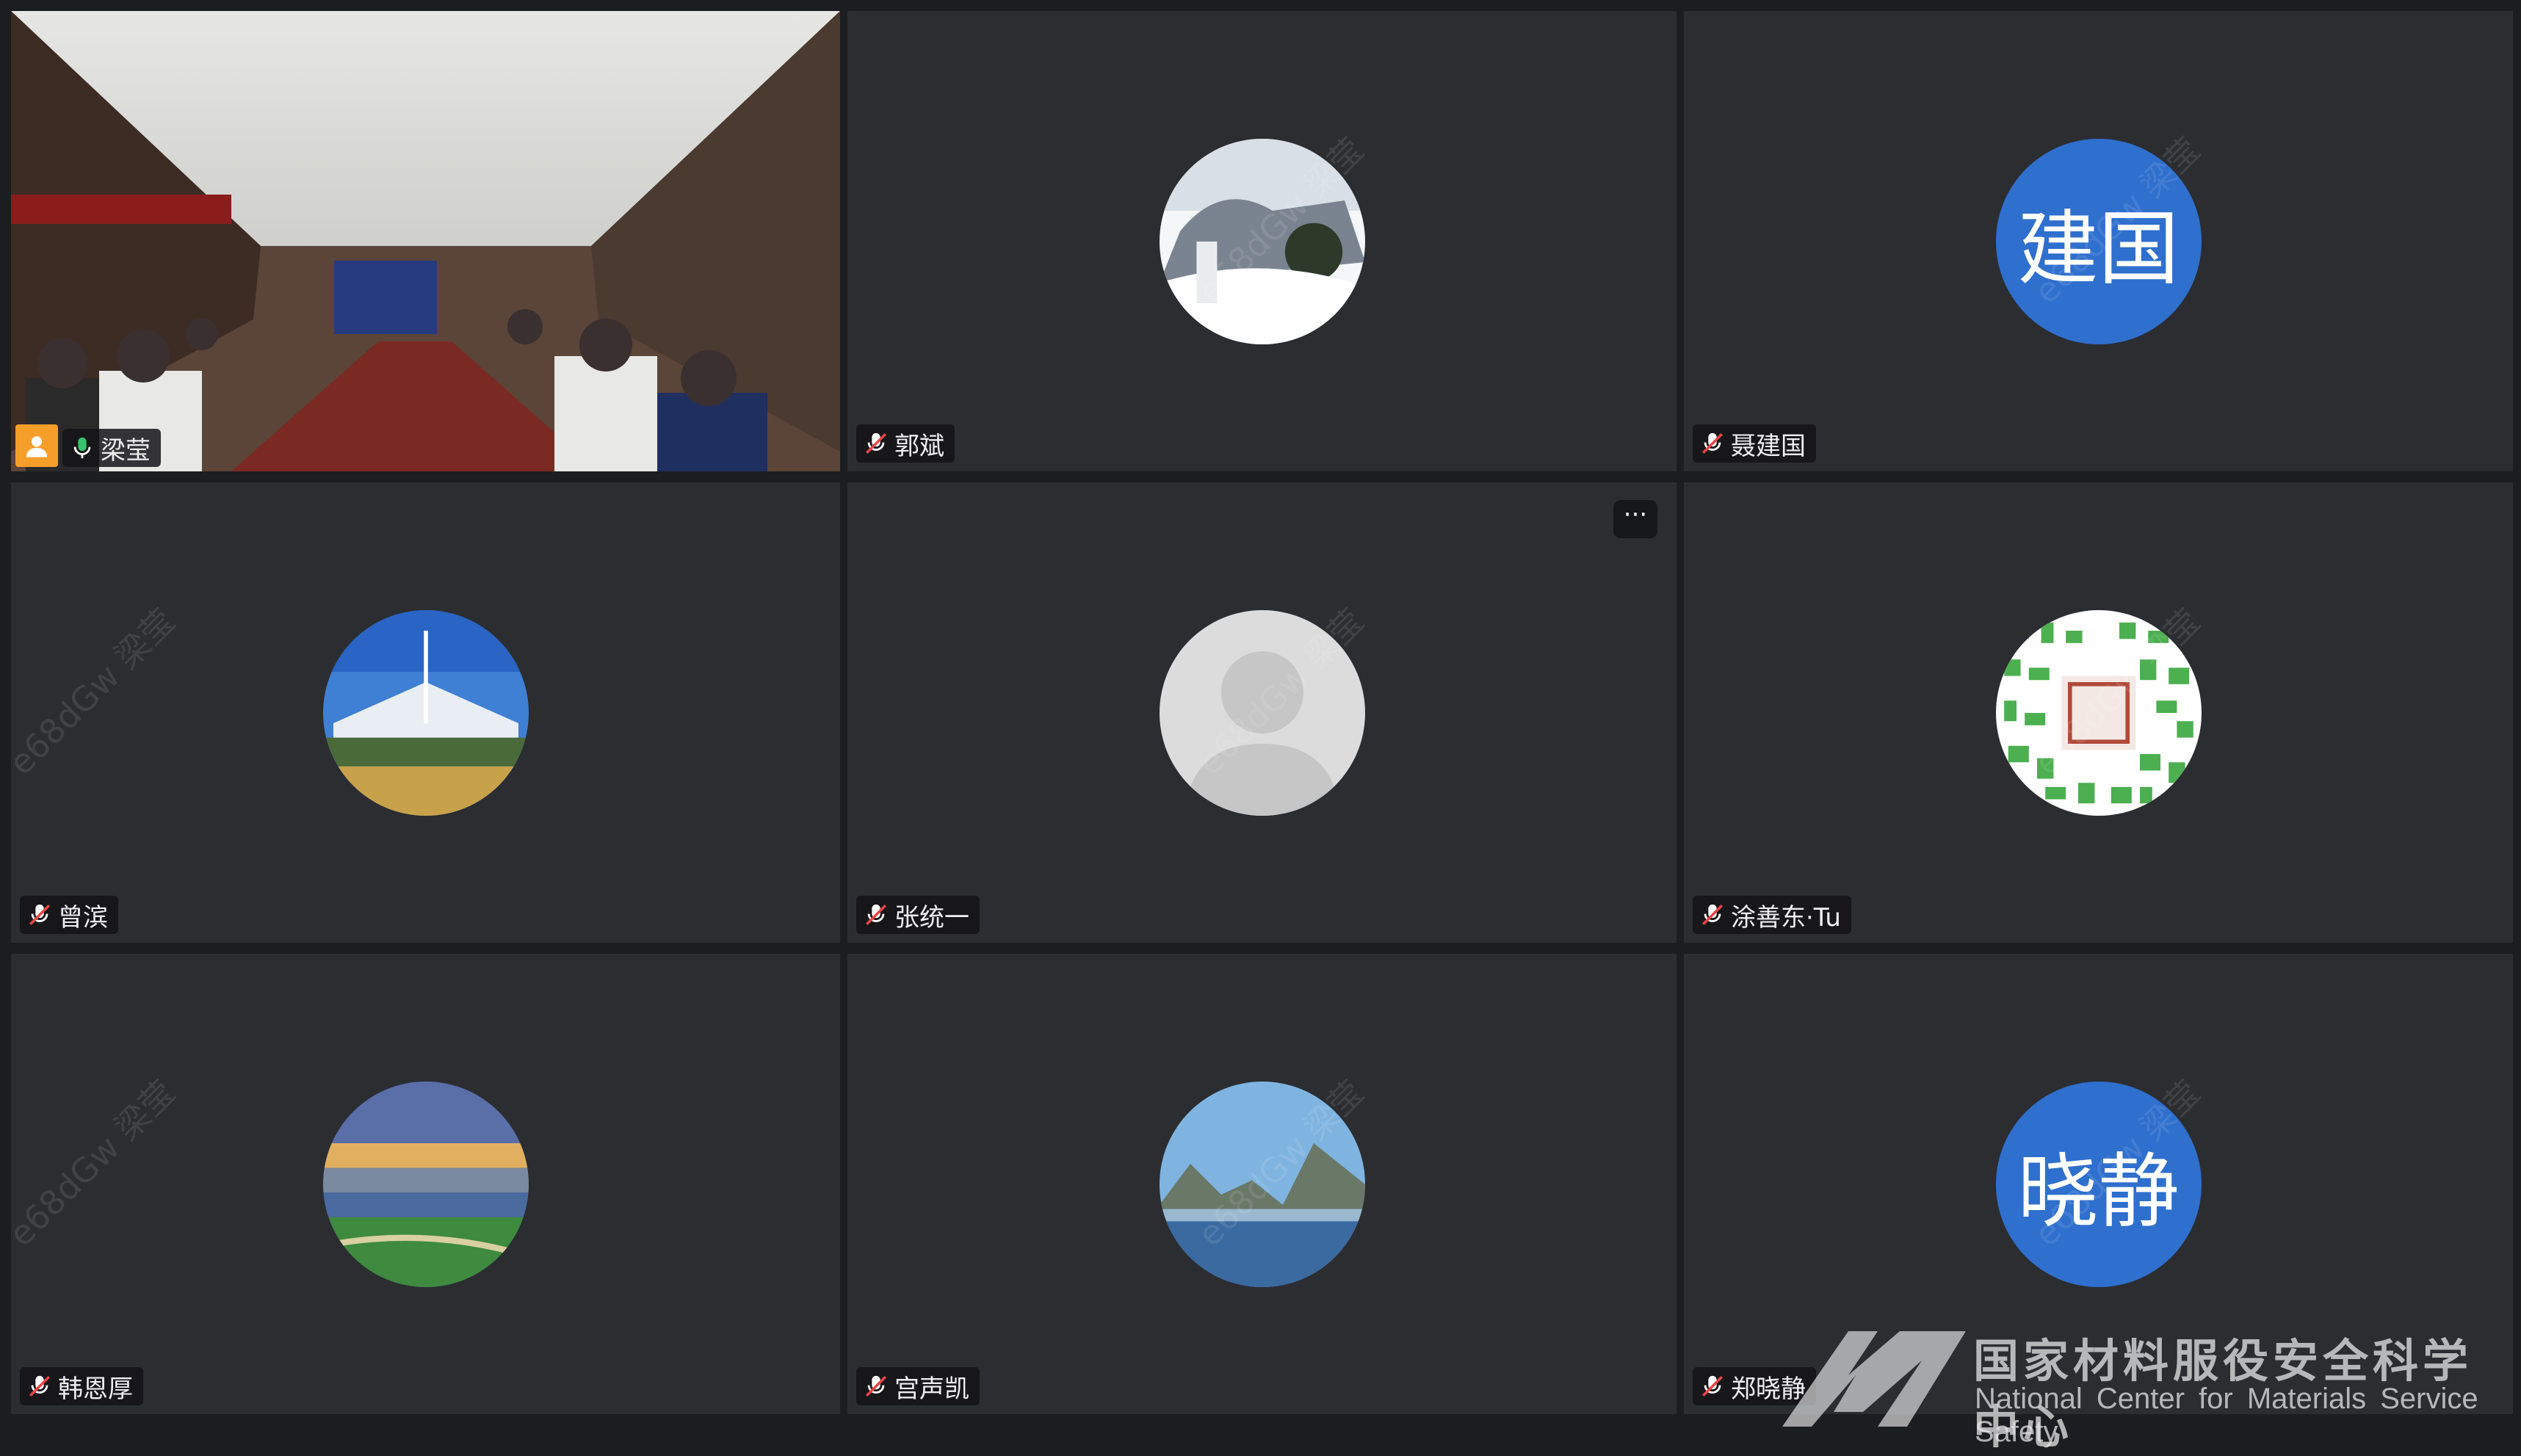 This screenshot has height=1456, width=2521. I want to click on avatar: 晓静, so click(2098, 1184).